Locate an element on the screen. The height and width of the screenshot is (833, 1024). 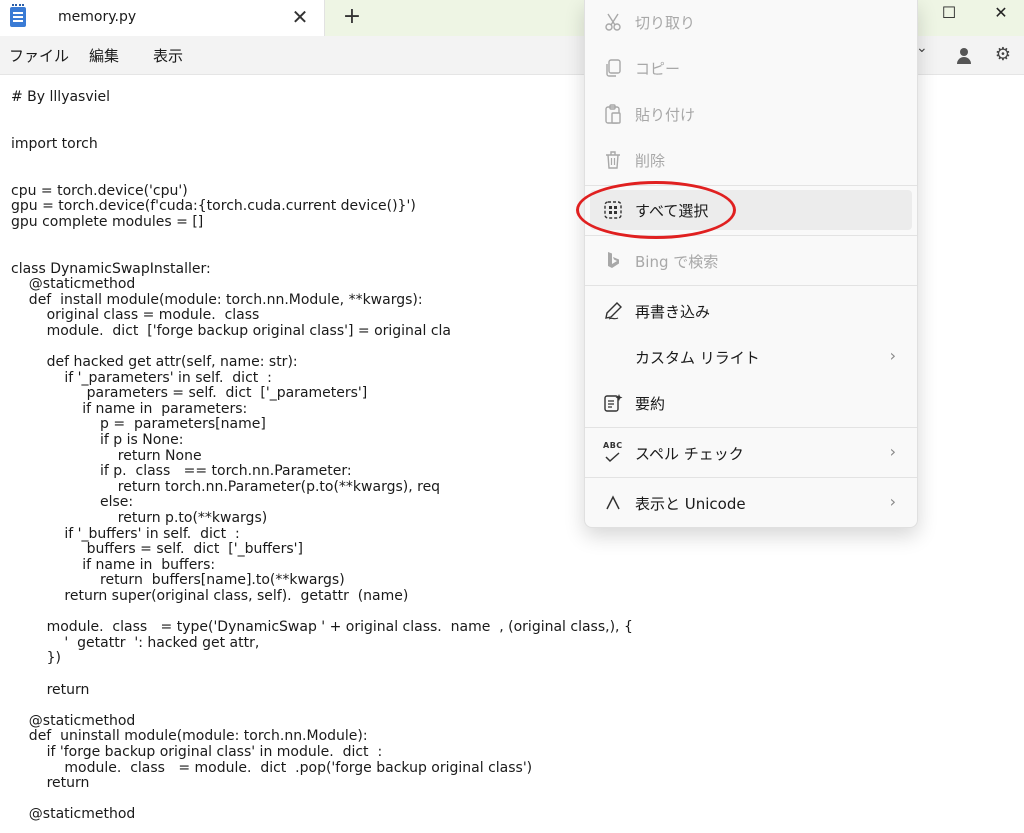
menu-item-paste: 貼り付け is located at coordinates (751, 114).